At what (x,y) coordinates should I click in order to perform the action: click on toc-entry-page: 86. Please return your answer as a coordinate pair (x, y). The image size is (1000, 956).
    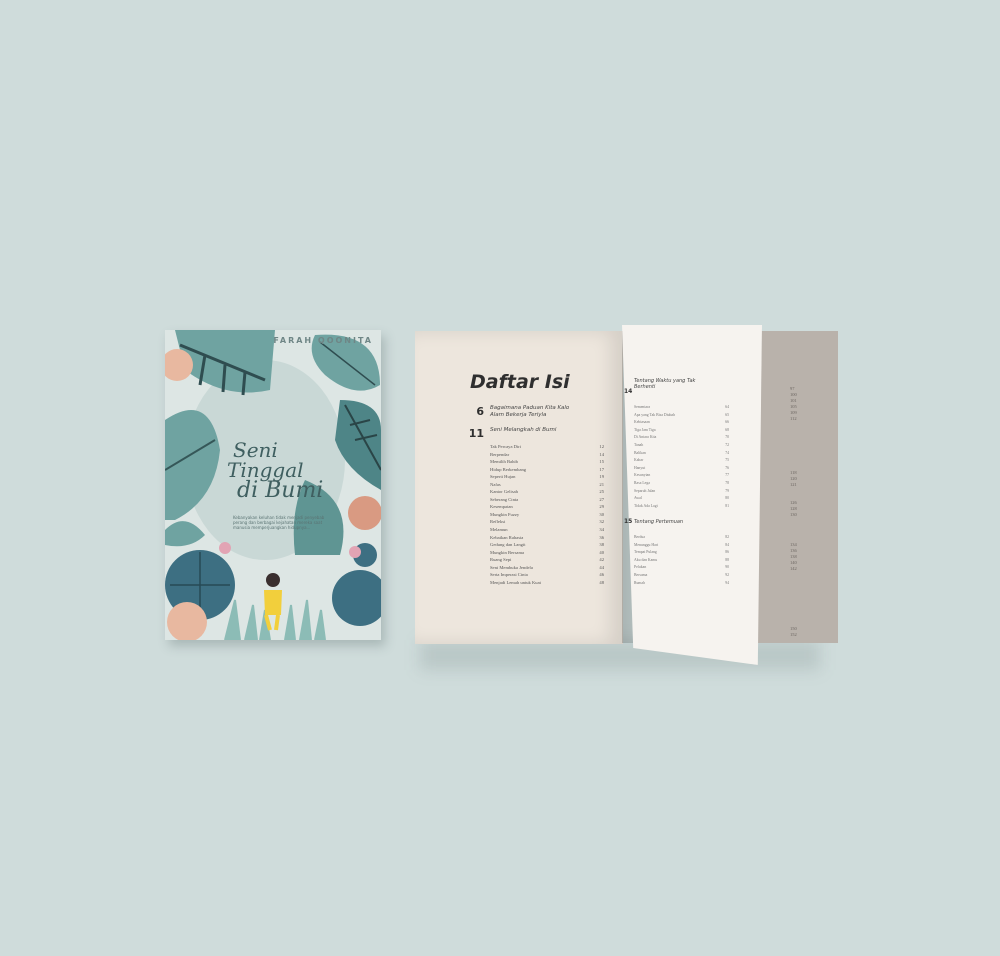
    Looking at the image, I should click on (727, 552).